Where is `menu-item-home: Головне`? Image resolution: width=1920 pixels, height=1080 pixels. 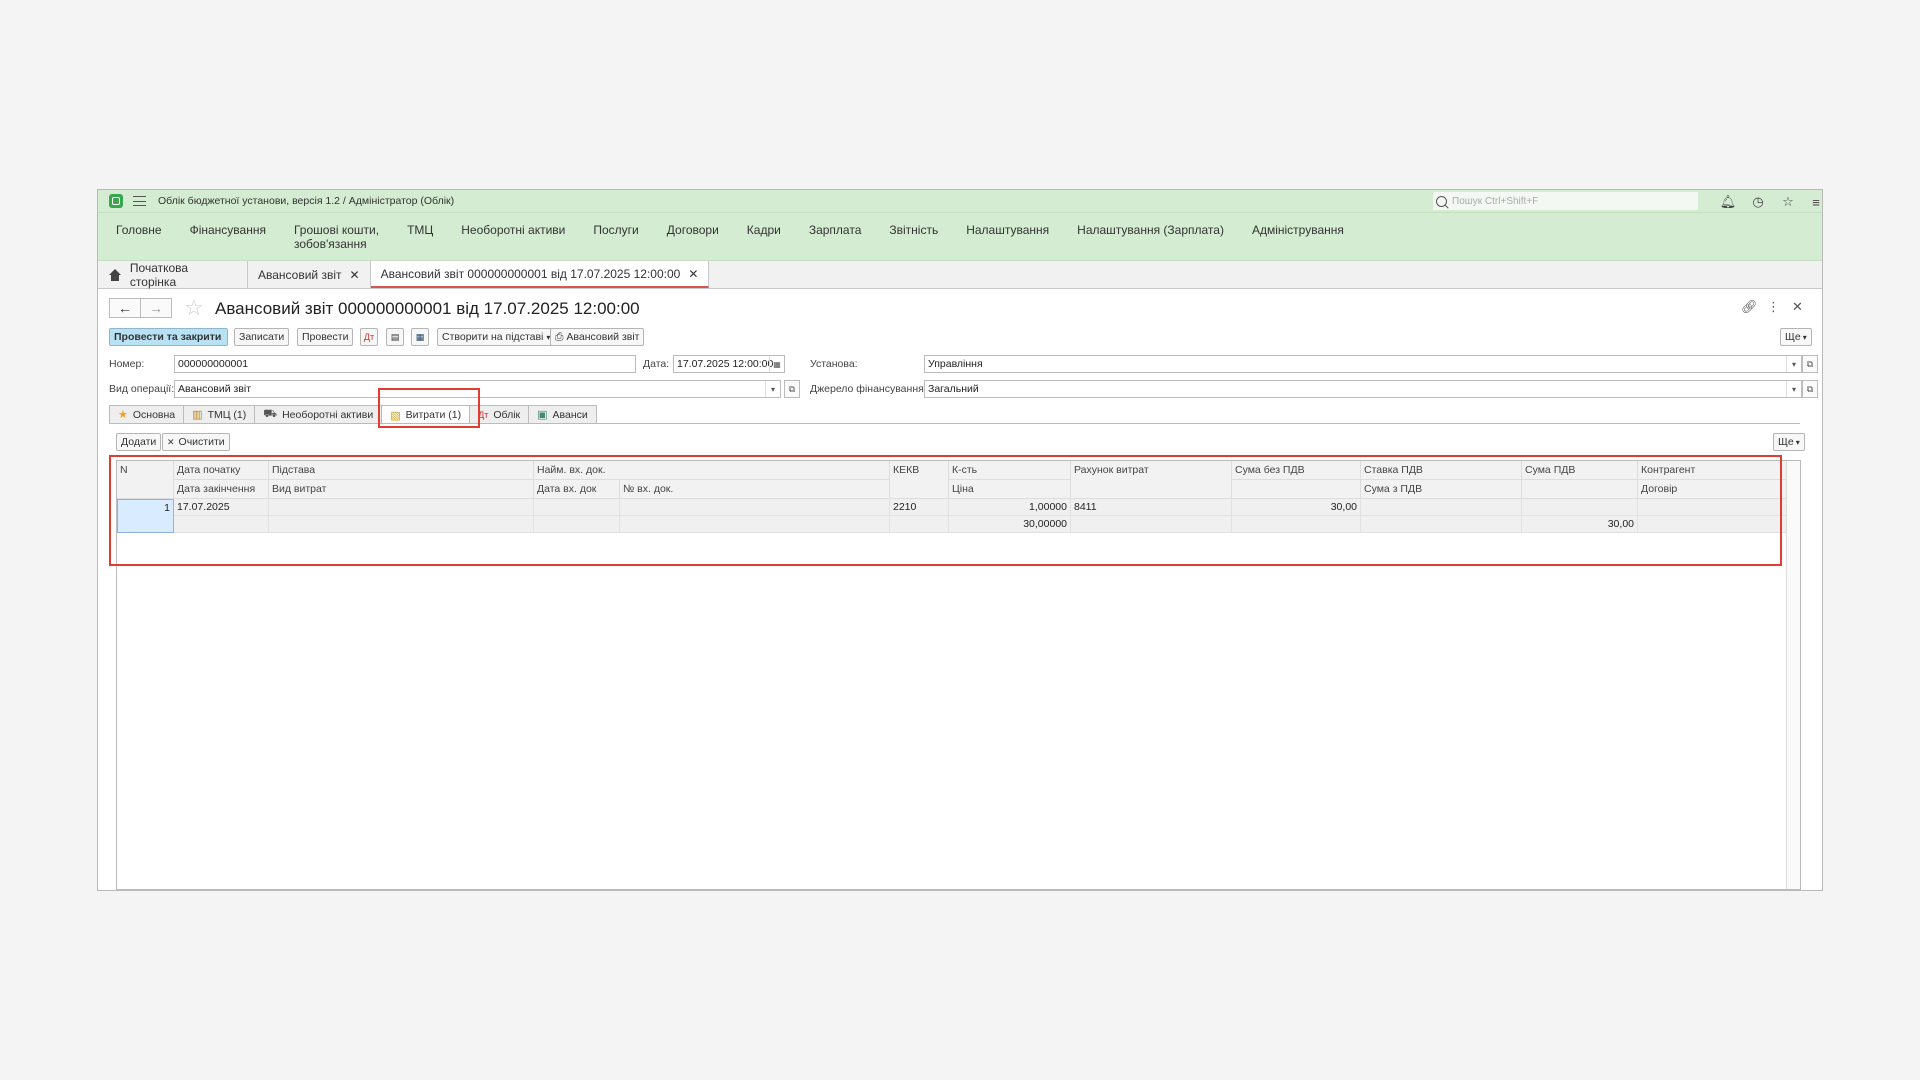 menu-item-home: Головне is located at coordinates (139, 225).